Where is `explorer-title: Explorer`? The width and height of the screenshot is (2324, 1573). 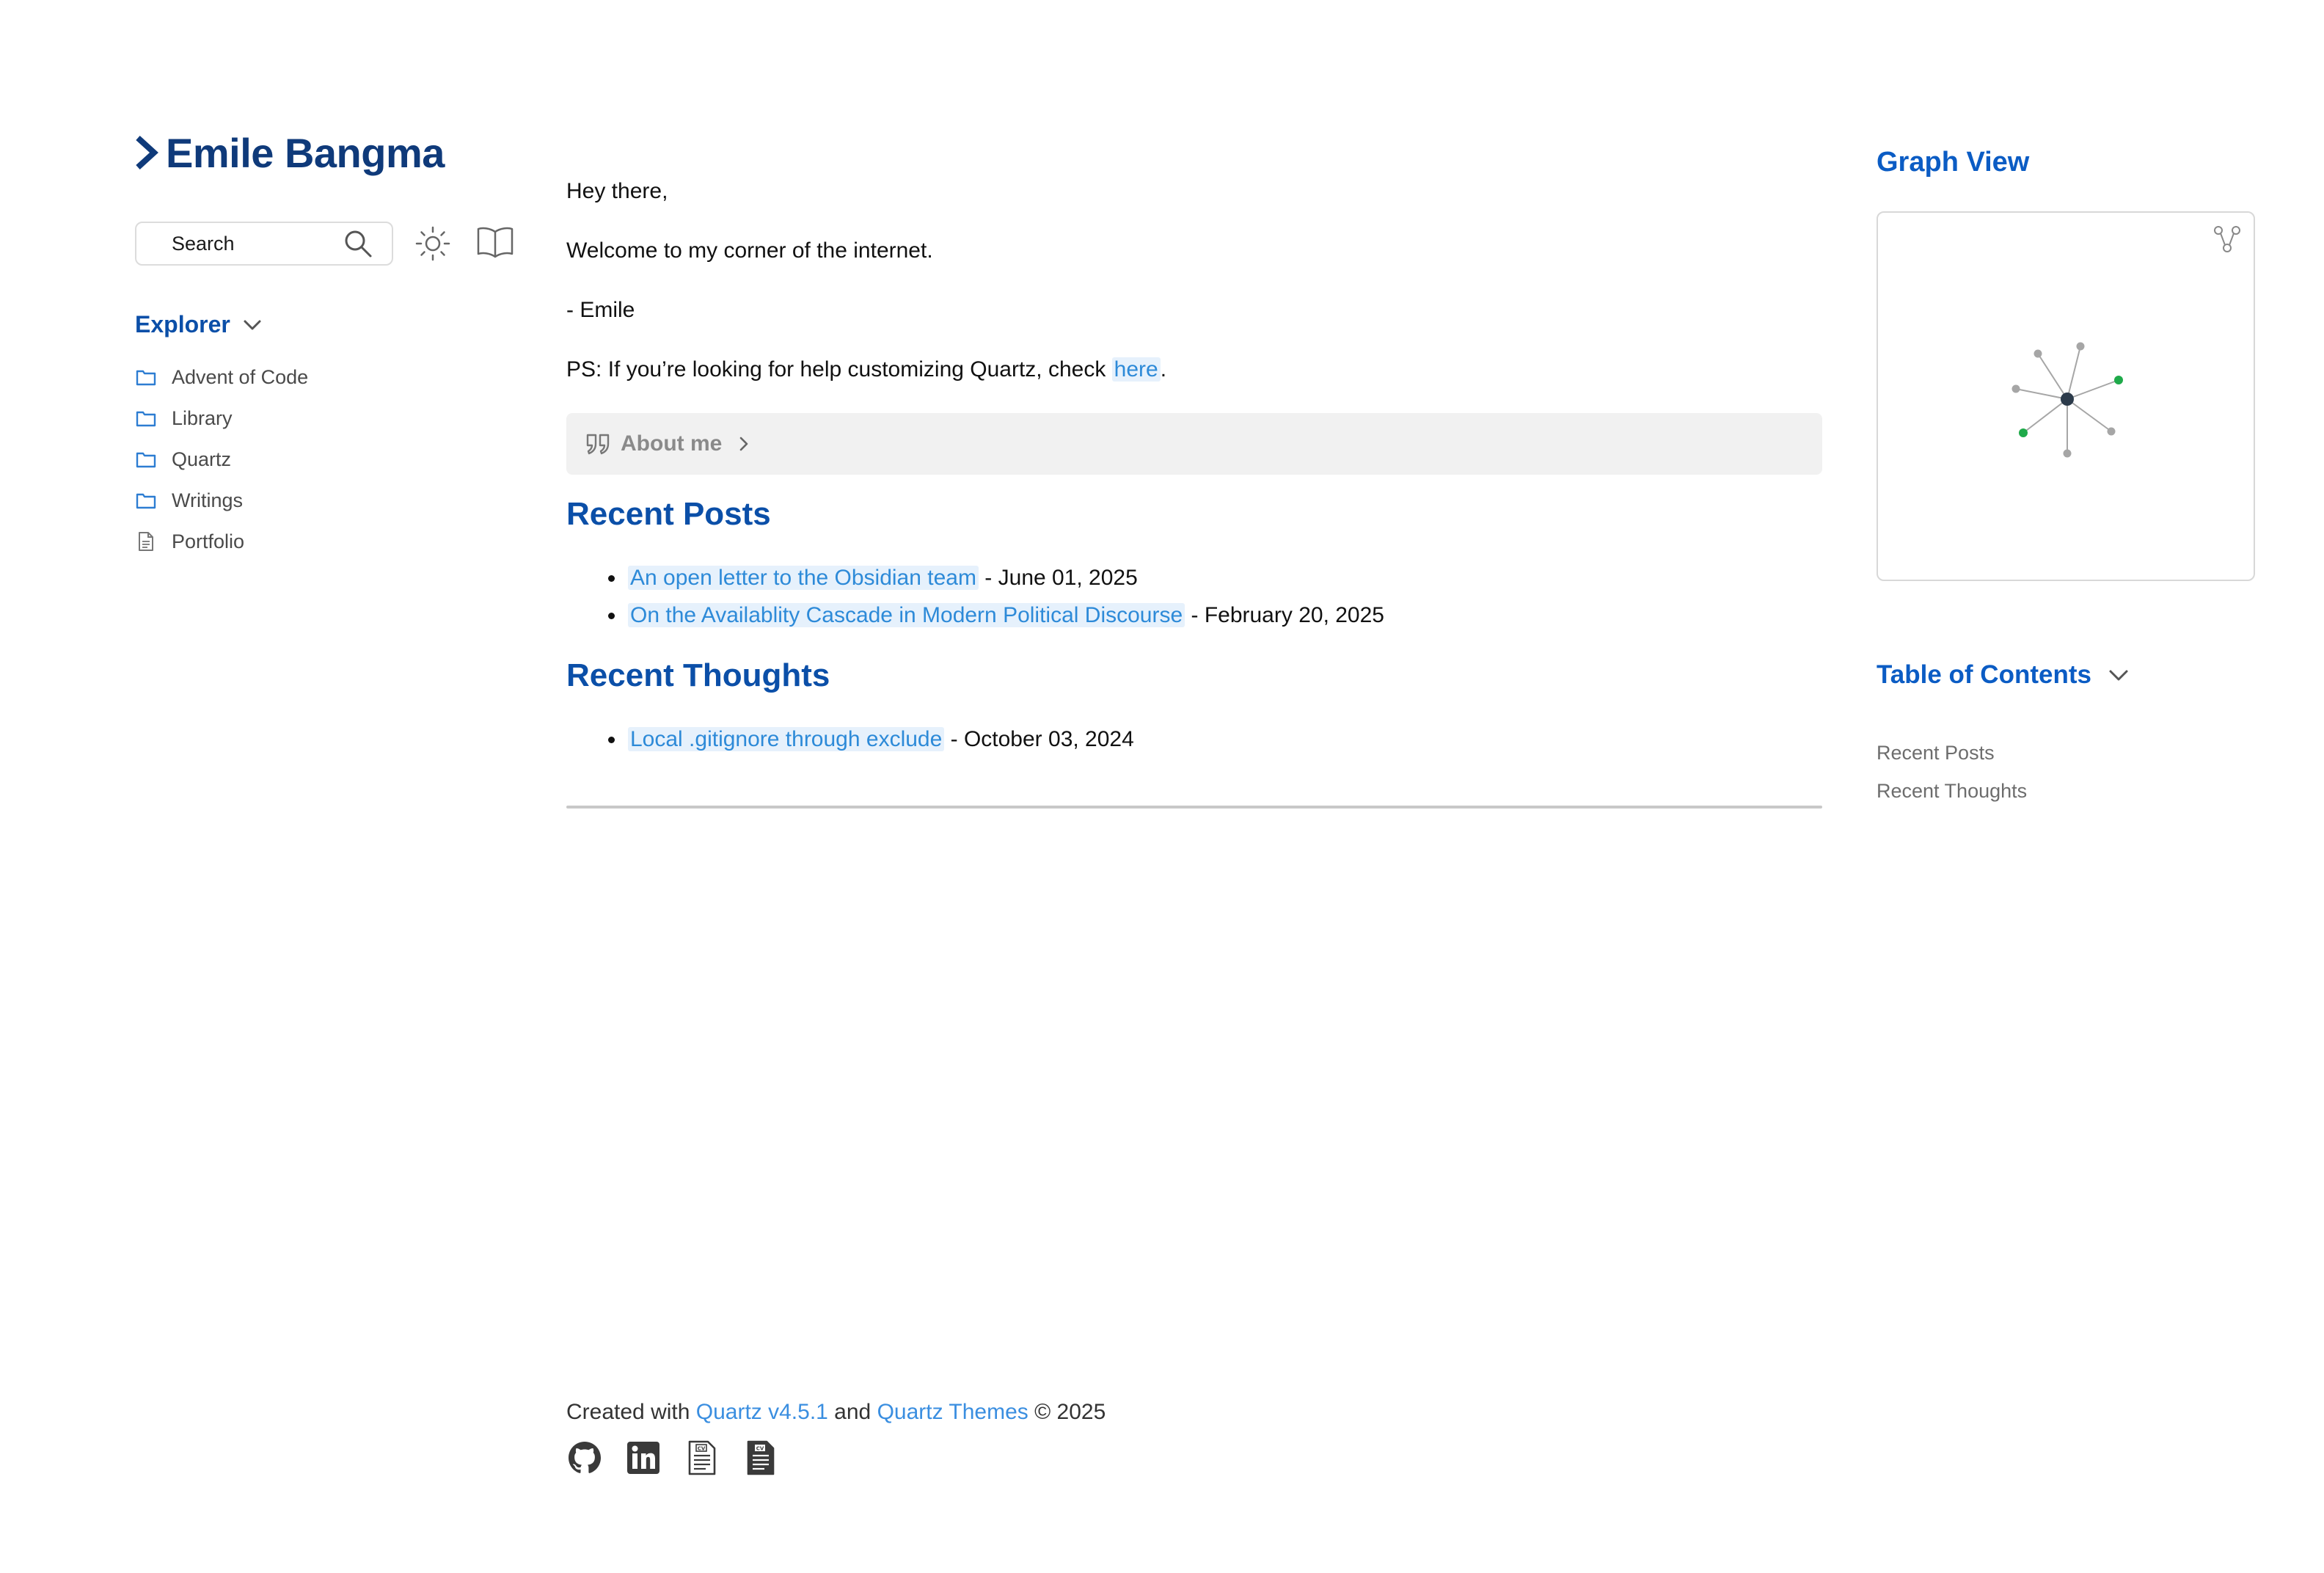 explorer-title: Explorer is located at coordinates (182, 324).